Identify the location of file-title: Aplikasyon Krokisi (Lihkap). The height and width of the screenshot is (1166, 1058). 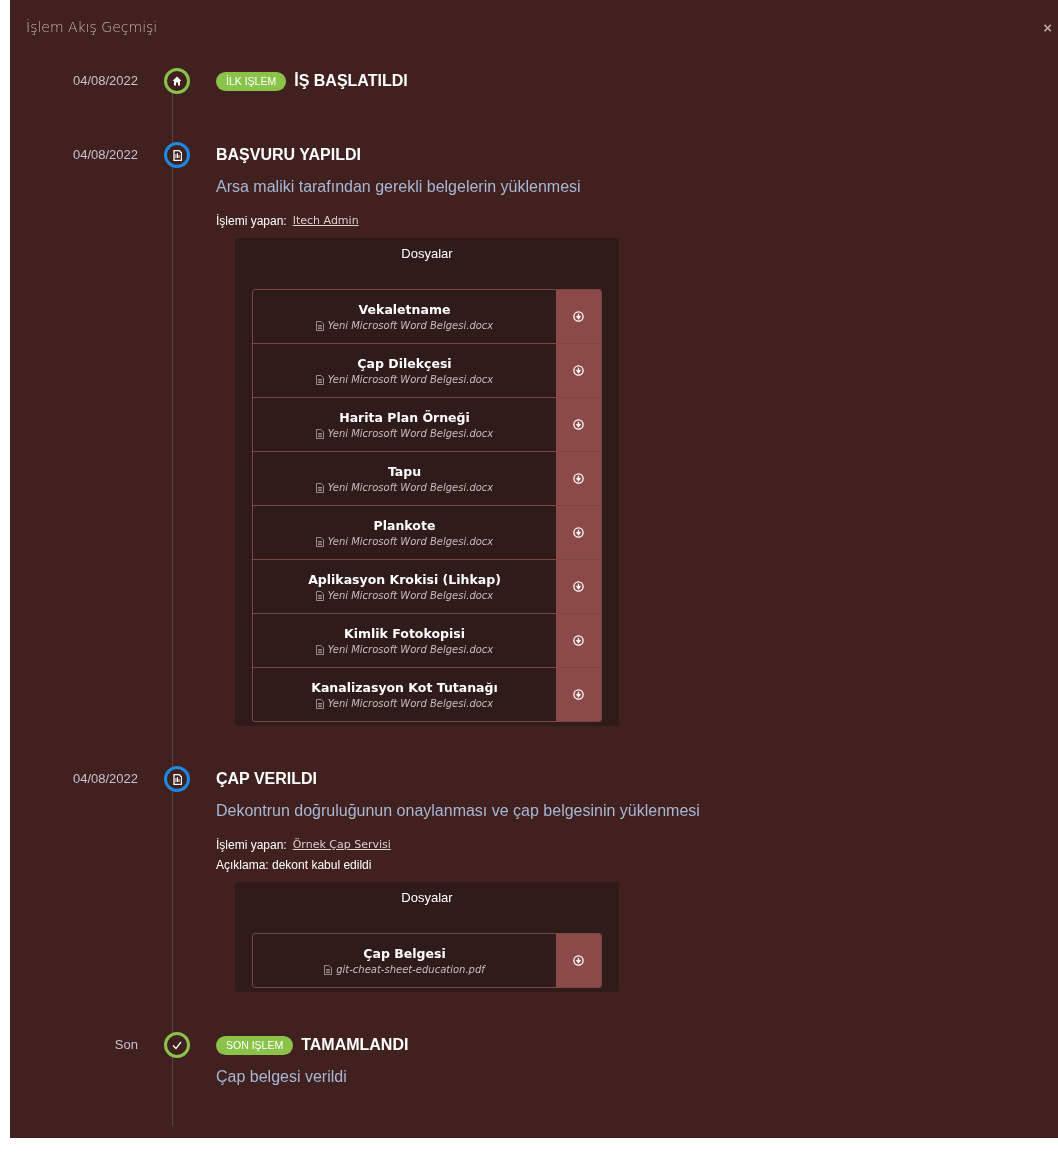
(404, 579).